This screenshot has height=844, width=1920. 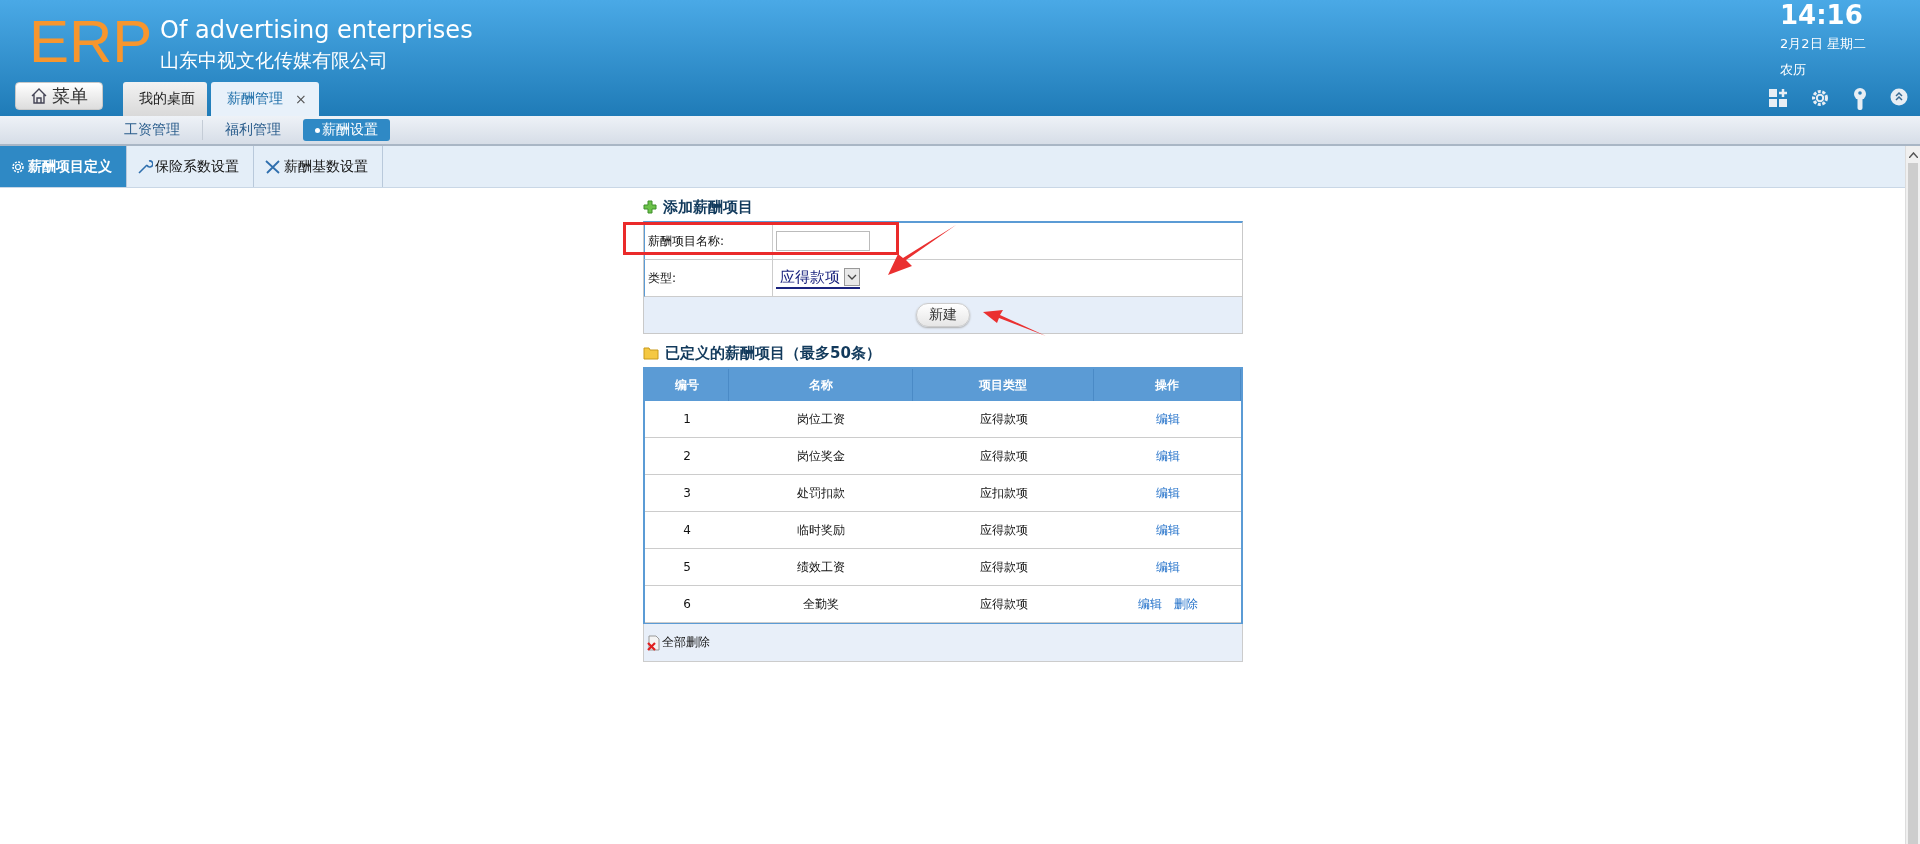 What do you see at coordinates (687, 385) in the screenshot?
I see `column-header: 编号` at bounding box center [687, 385].